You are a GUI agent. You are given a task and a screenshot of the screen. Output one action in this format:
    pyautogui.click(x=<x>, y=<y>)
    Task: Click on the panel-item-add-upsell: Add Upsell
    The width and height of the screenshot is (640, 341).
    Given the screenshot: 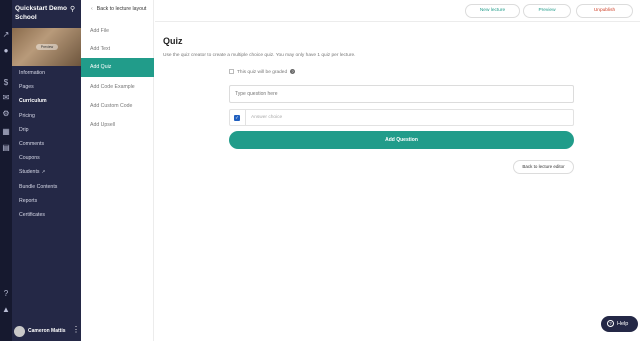 What is the action you would take?
    pyautogui.click(x=117, y=125)
    